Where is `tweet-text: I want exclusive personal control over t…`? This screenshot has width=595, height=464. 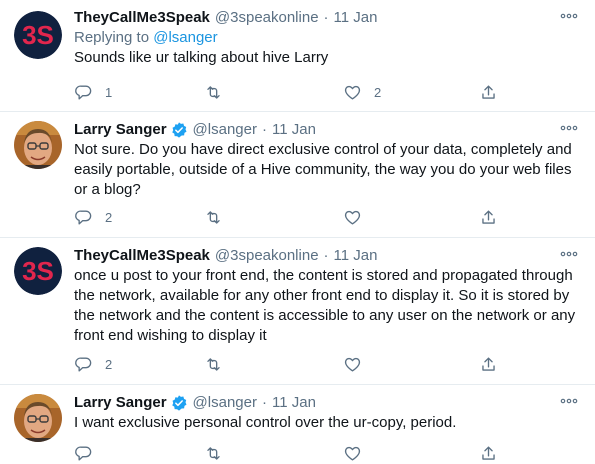
tweet-text: I want exclusive personal control over t… is located at coordinates (328, 423).